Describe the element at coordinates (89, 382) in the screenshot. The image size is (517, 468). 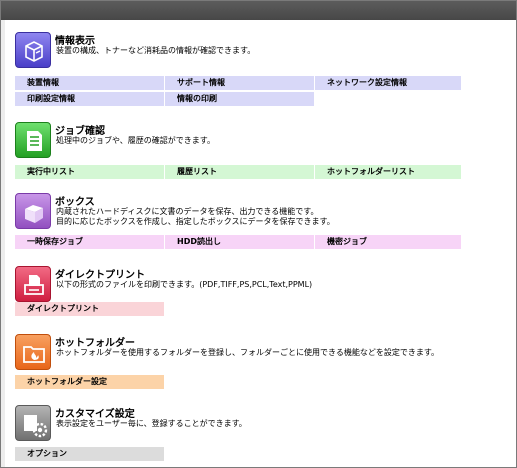
I see `link-hot-folder-settings: ホットフォルダー設定` at that location.